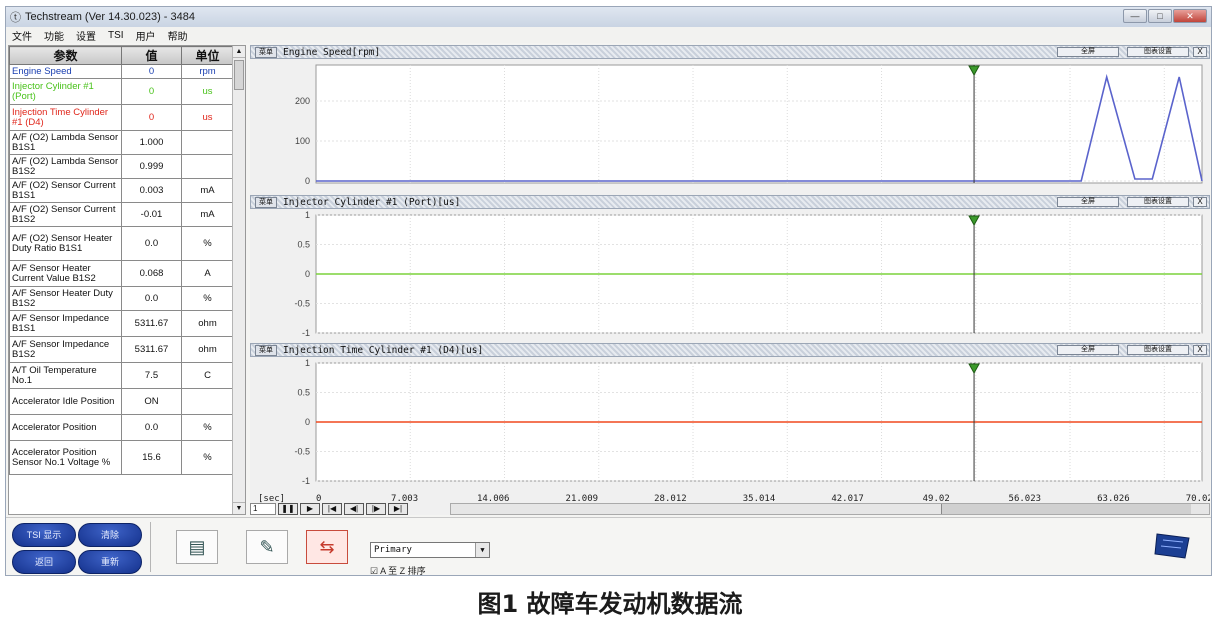 This screenshot has height=633, width=1220. I want to click on parameter-row: A/T Oil Temperature No.1 7.5 C, so click(121, 375).